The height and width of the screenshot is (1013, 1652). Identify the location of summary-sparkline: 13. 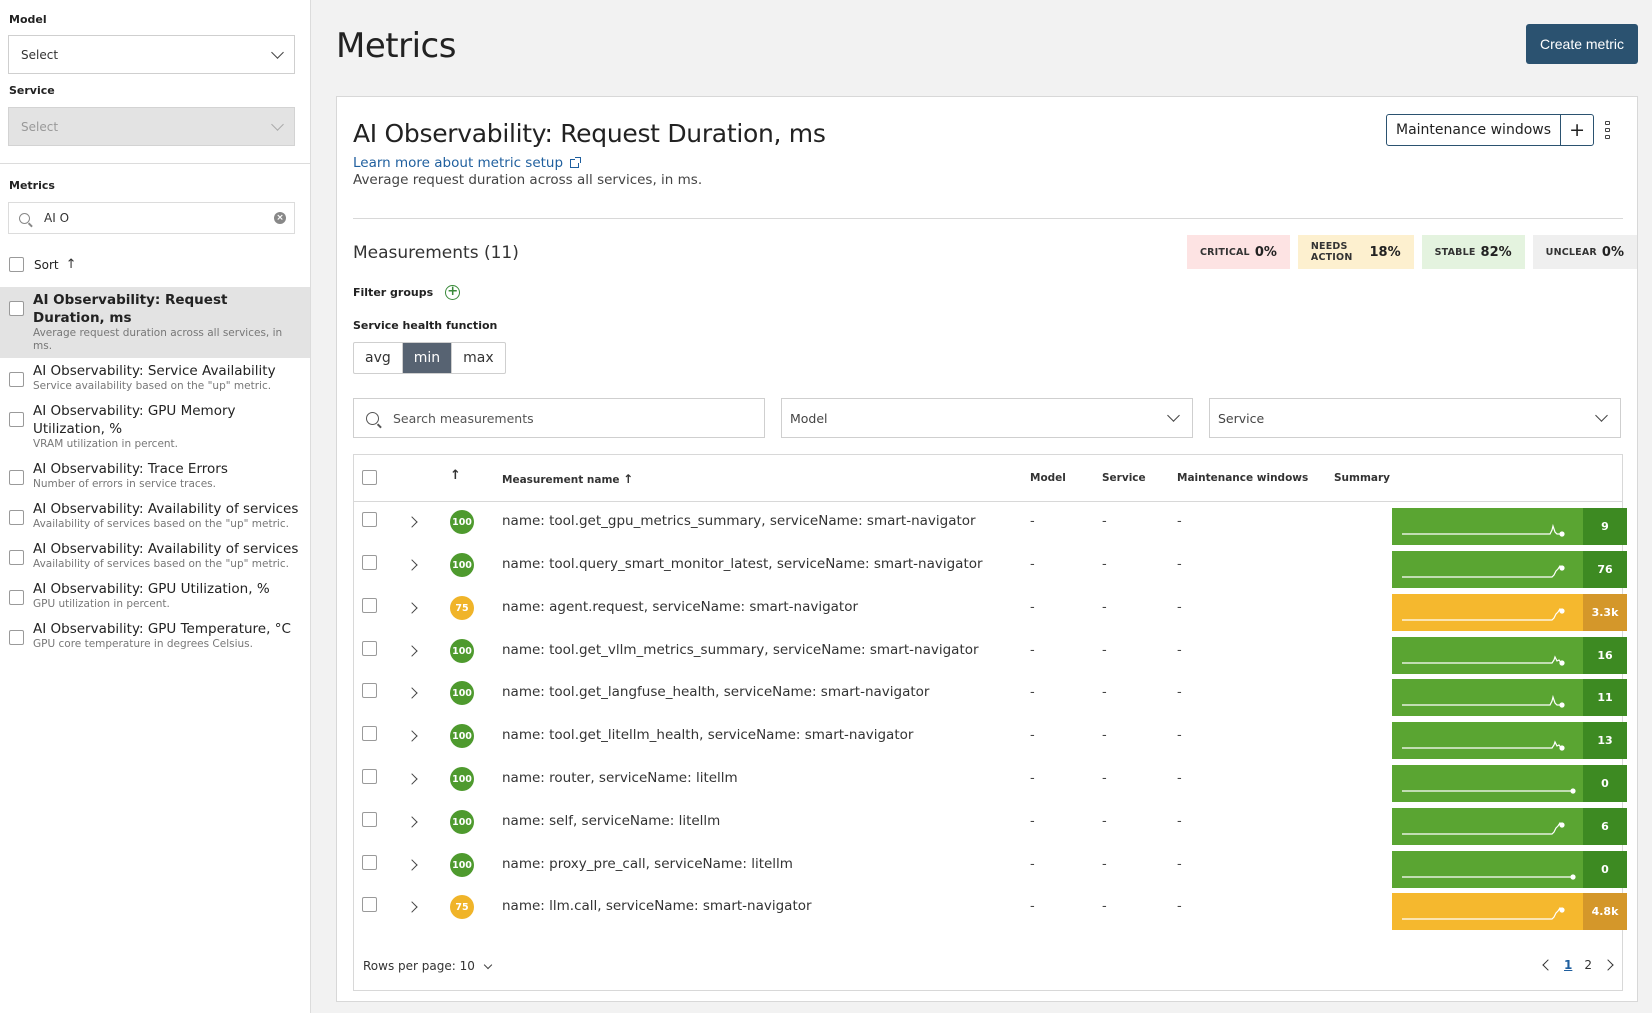
(1509, 740).